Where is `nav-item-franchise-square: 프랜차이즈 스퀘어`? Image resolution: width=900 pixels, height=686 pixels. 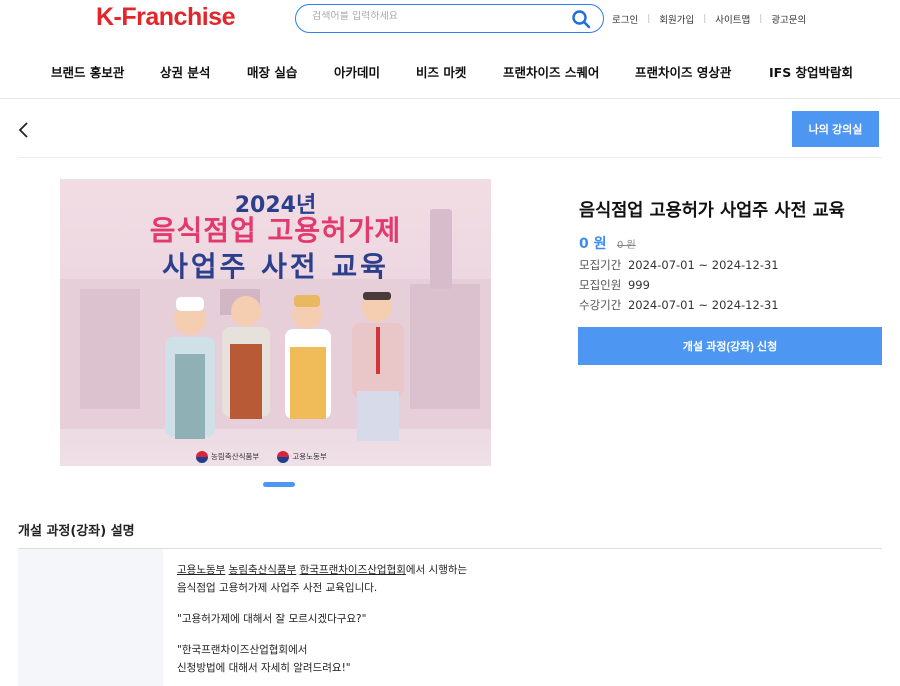 nav-item-franchise-square: 프랜차이즈 스퀘어 is located at coordinates (551, 71).